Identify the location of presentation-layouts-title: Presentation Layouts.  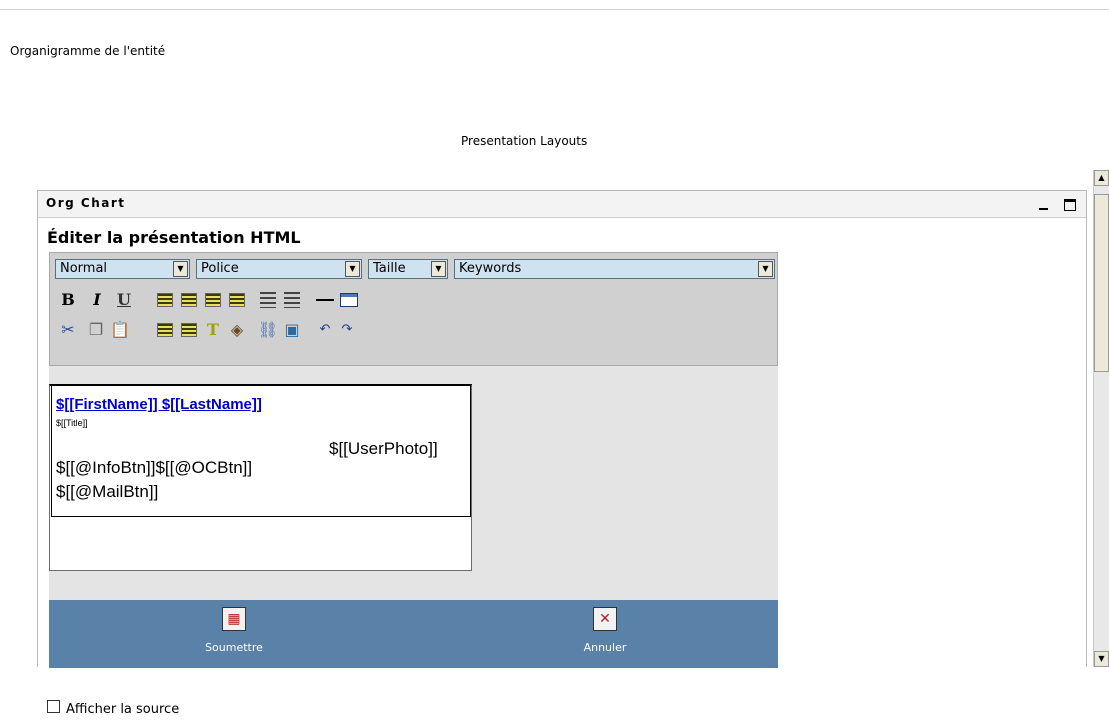
(524, 141).